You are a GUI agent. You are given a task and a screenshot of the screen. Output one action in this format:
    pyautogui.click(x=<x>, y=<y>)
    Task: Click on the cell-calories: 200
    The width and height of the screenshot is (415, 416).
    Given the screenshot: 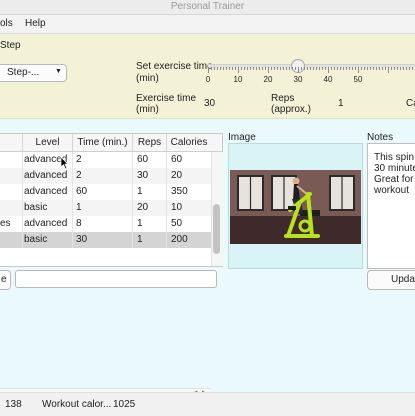 What is the action you would take?
    pyautogui.click(x=179, y=239)
    